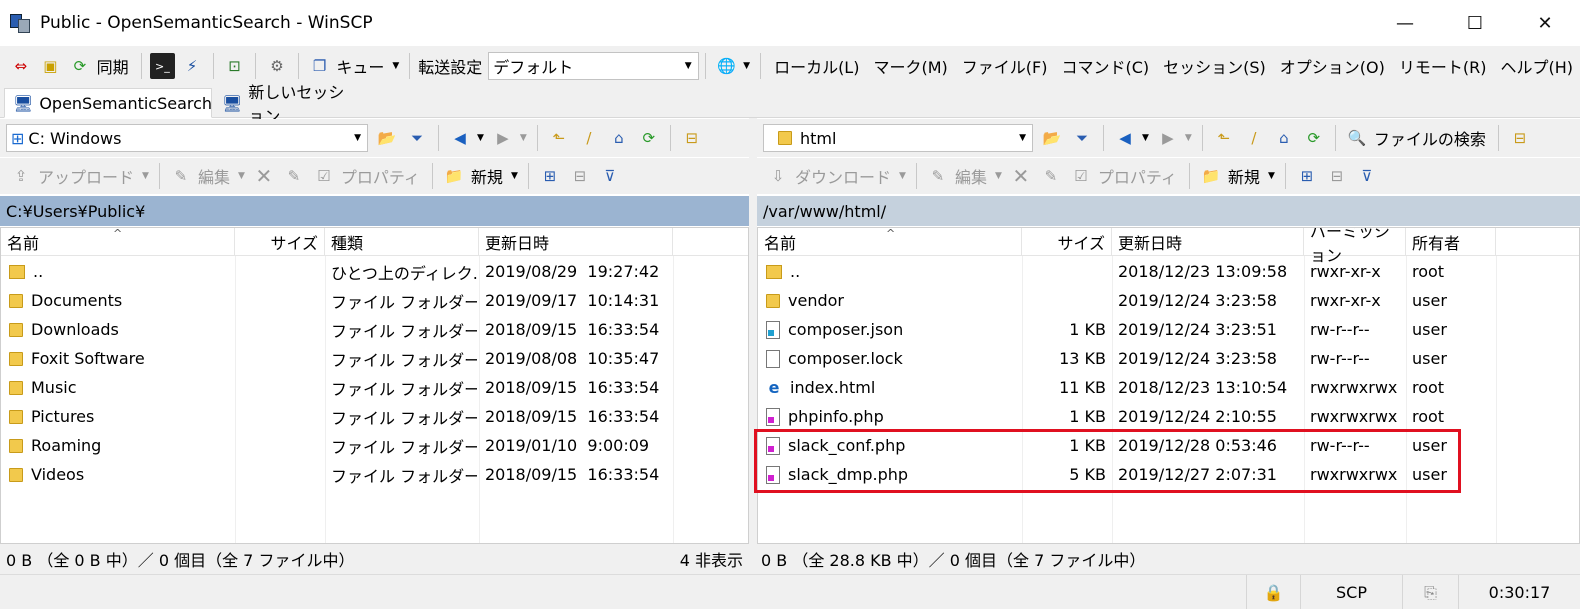 The image size is (1580, 609). Describe the element at coordinates (1430, 138) in the screenshot. I see `find-files-button: ファイルの検索` at that location.